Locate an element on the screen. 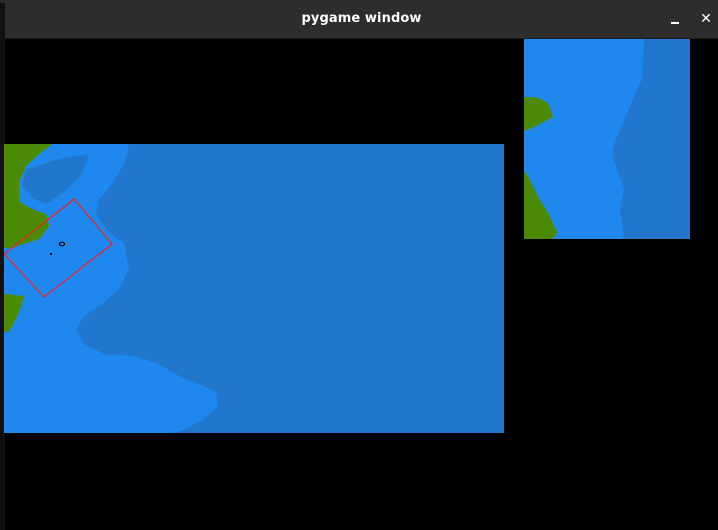  minimap-svg is located at coordinates (607, 139).